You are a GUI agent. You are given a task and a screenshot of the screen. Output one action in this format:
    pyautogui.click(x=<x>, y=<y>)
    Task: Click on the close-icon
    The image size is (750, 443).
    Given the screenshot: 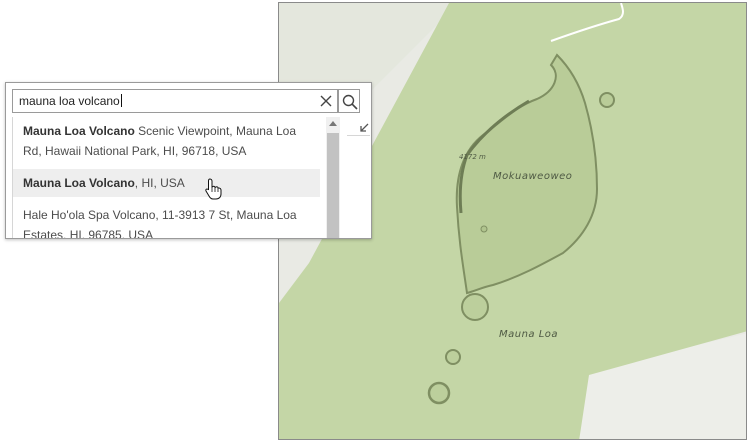 What is the action you would take?
    pyautogui.click(x=326, y=101)
    